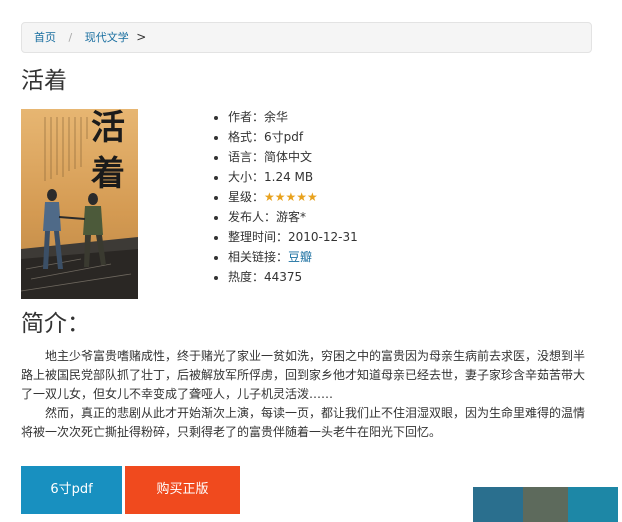 This screenshot has width=622, height=522. What do you see at coordinates (288, 157) in the screenshot?
I see `info-language-value: 简体中文` at bounding box center [288, 157].